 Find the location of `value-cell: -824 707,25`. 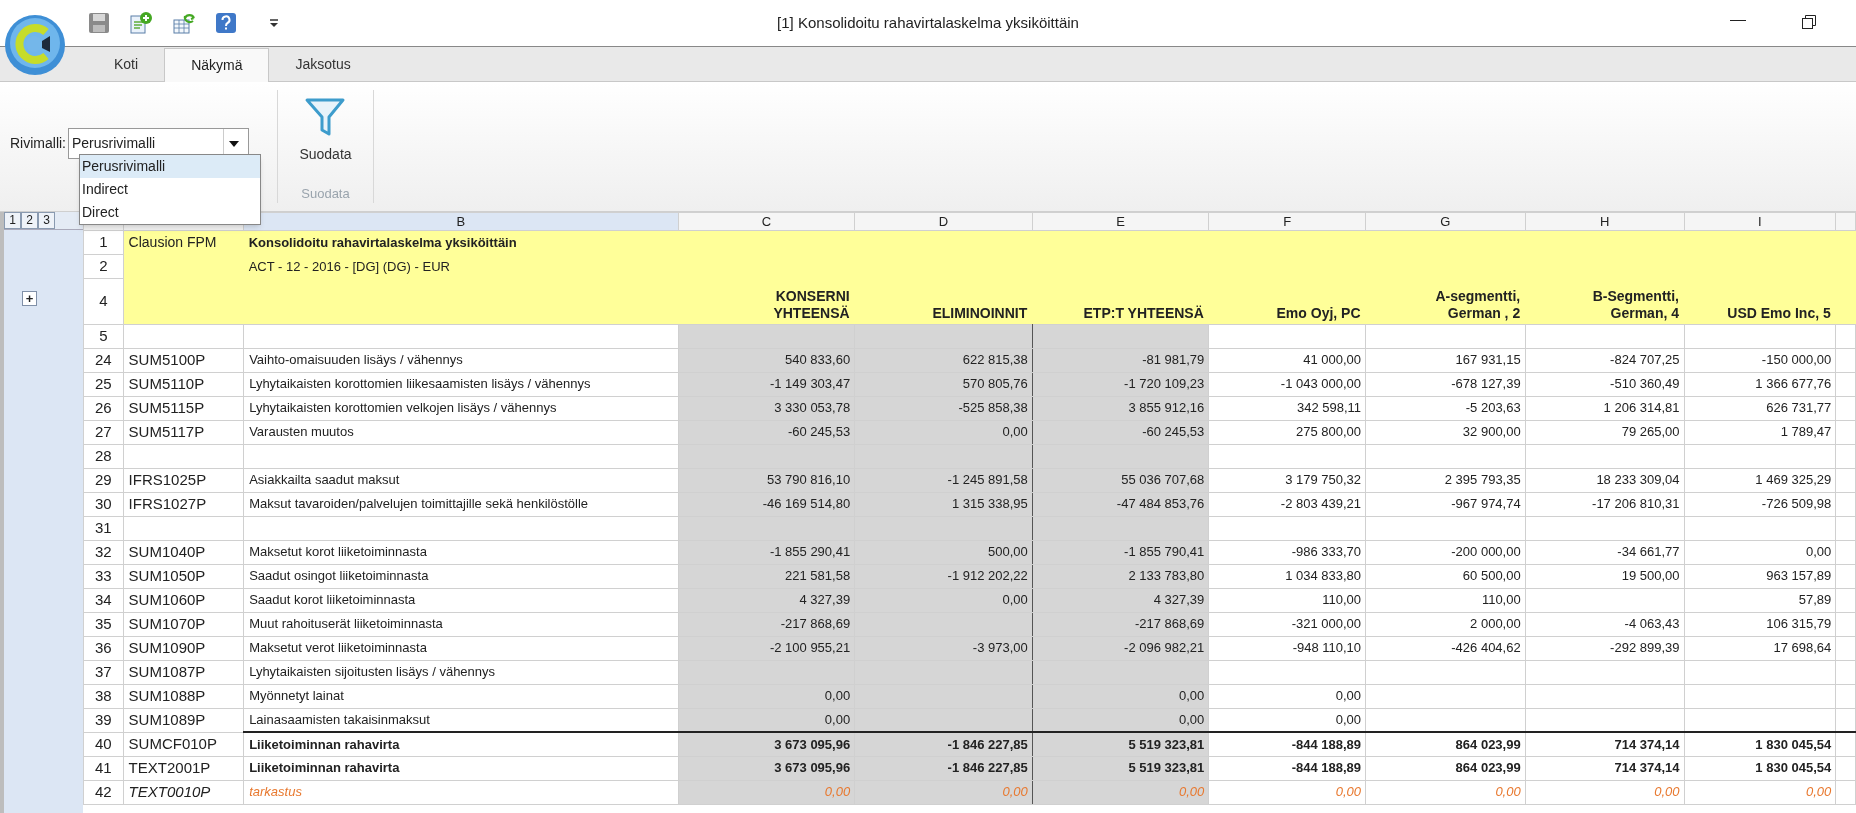

value-cell: -824 707,25 is located at coordinates (1604, 360).